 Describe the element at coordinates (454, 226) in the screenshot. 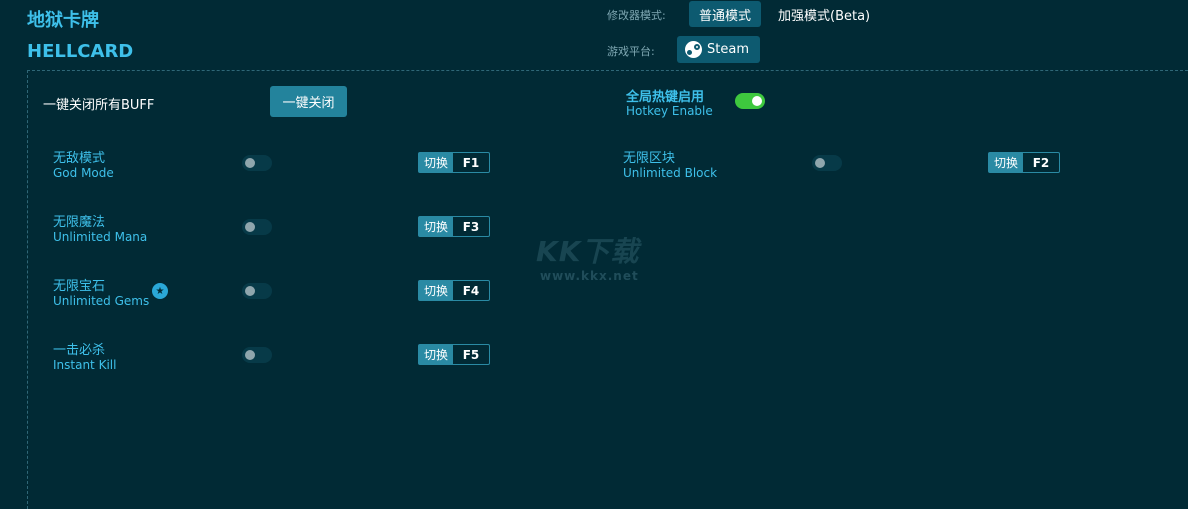

I see `cheat-unlimited-mana-hotkey: 切换 F3` at that location.